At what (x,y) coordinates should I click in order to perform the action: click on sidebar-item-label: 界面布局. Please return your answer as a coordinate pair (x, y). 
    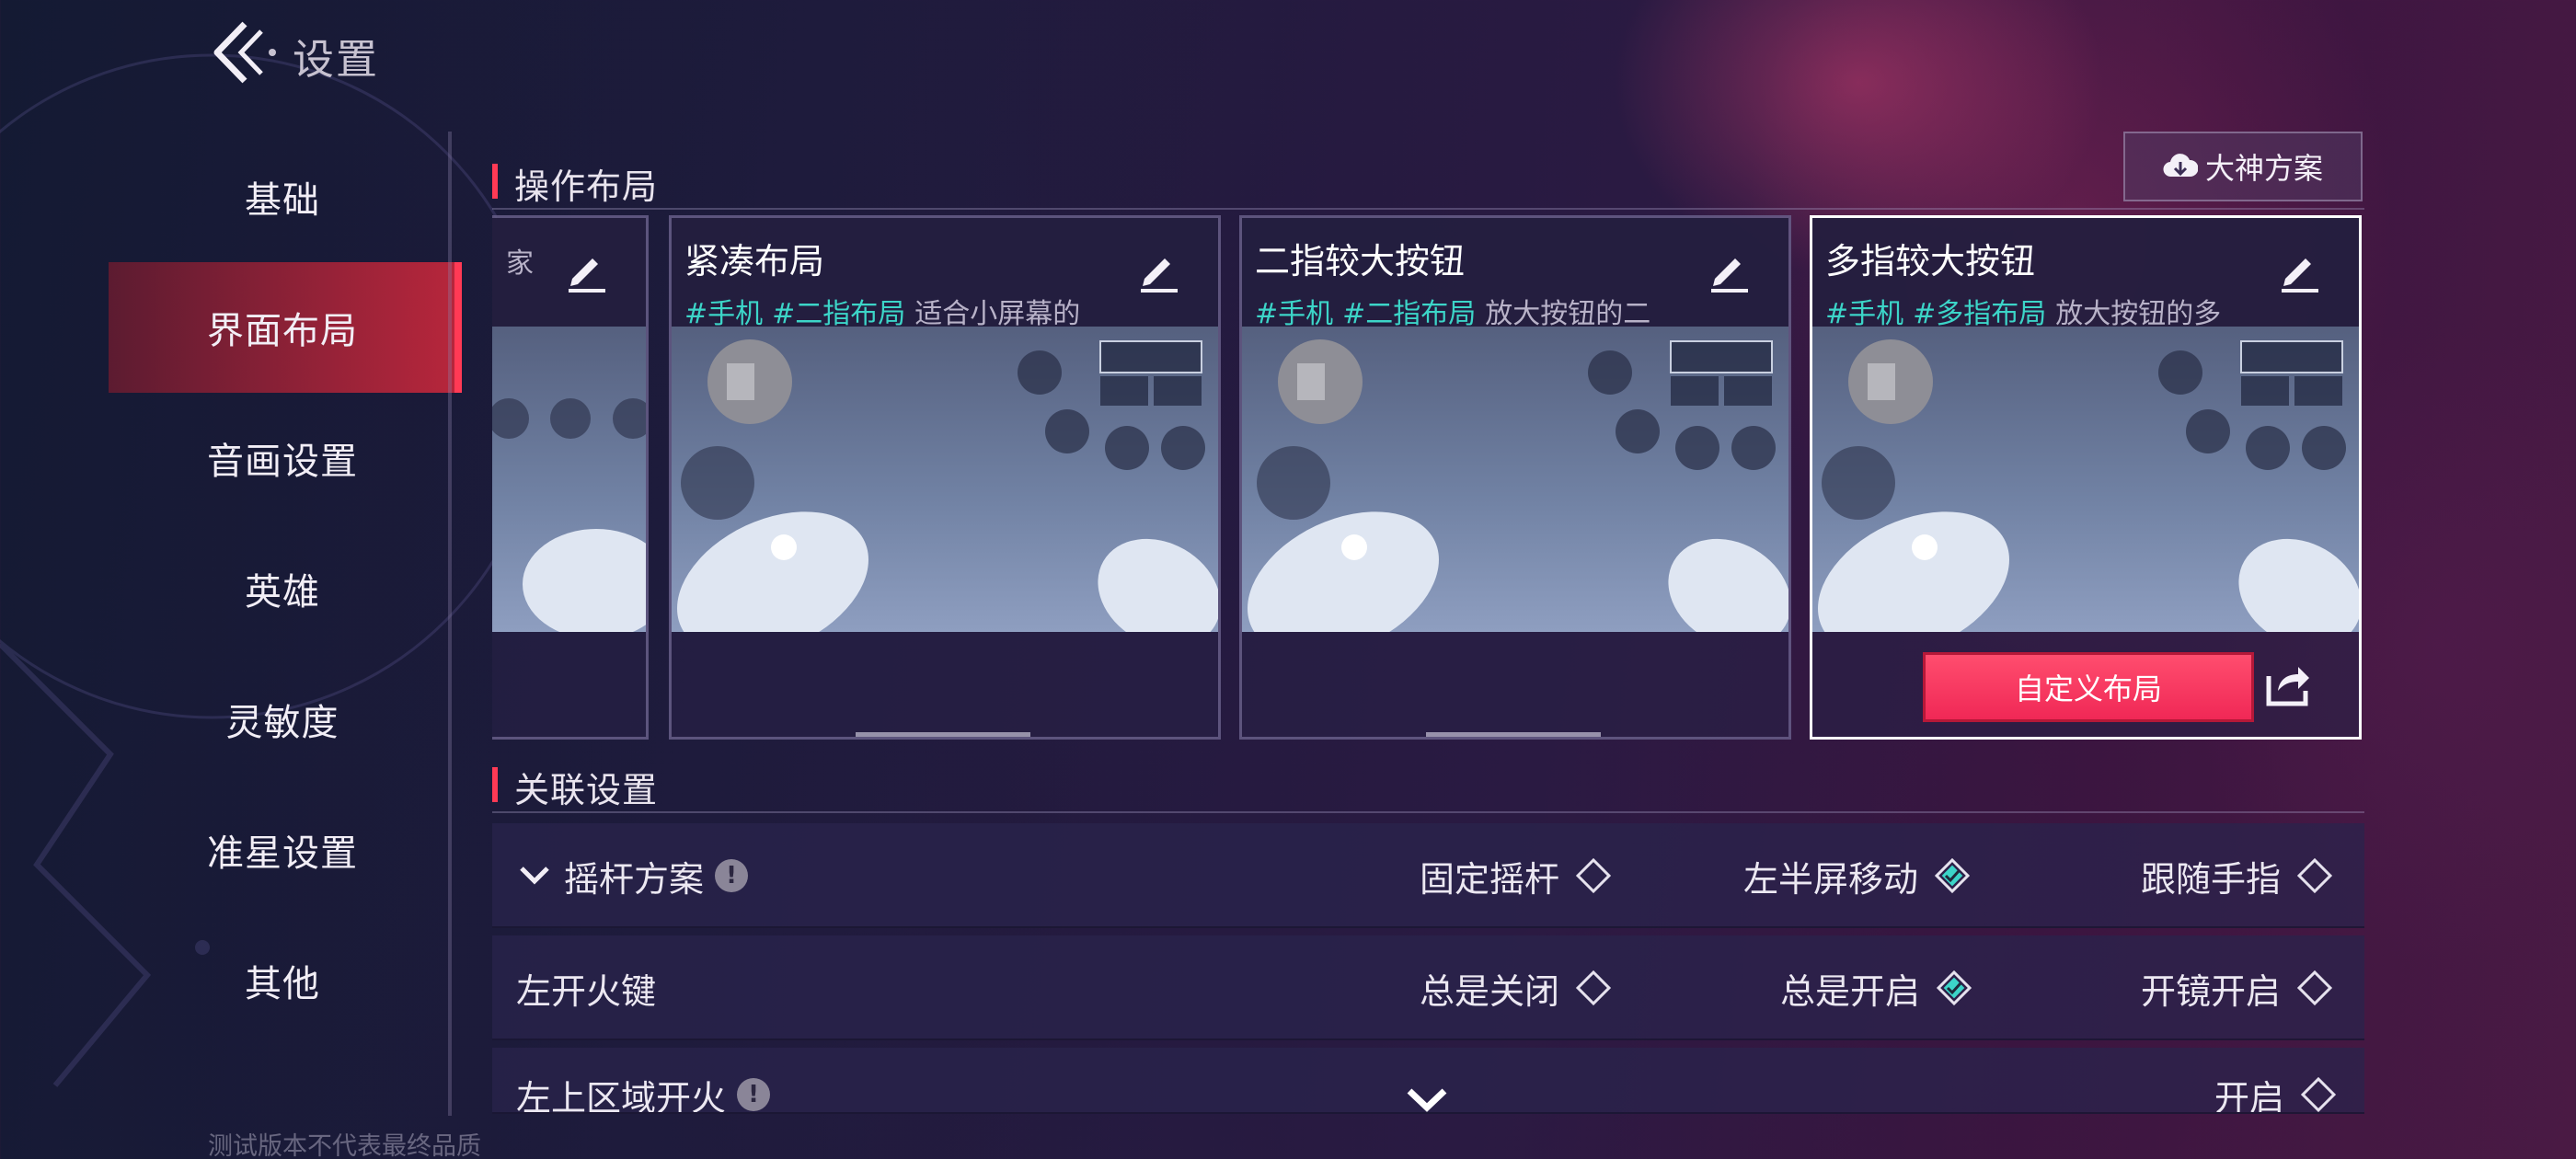
    Looking at the image, I should click on (282, 331).